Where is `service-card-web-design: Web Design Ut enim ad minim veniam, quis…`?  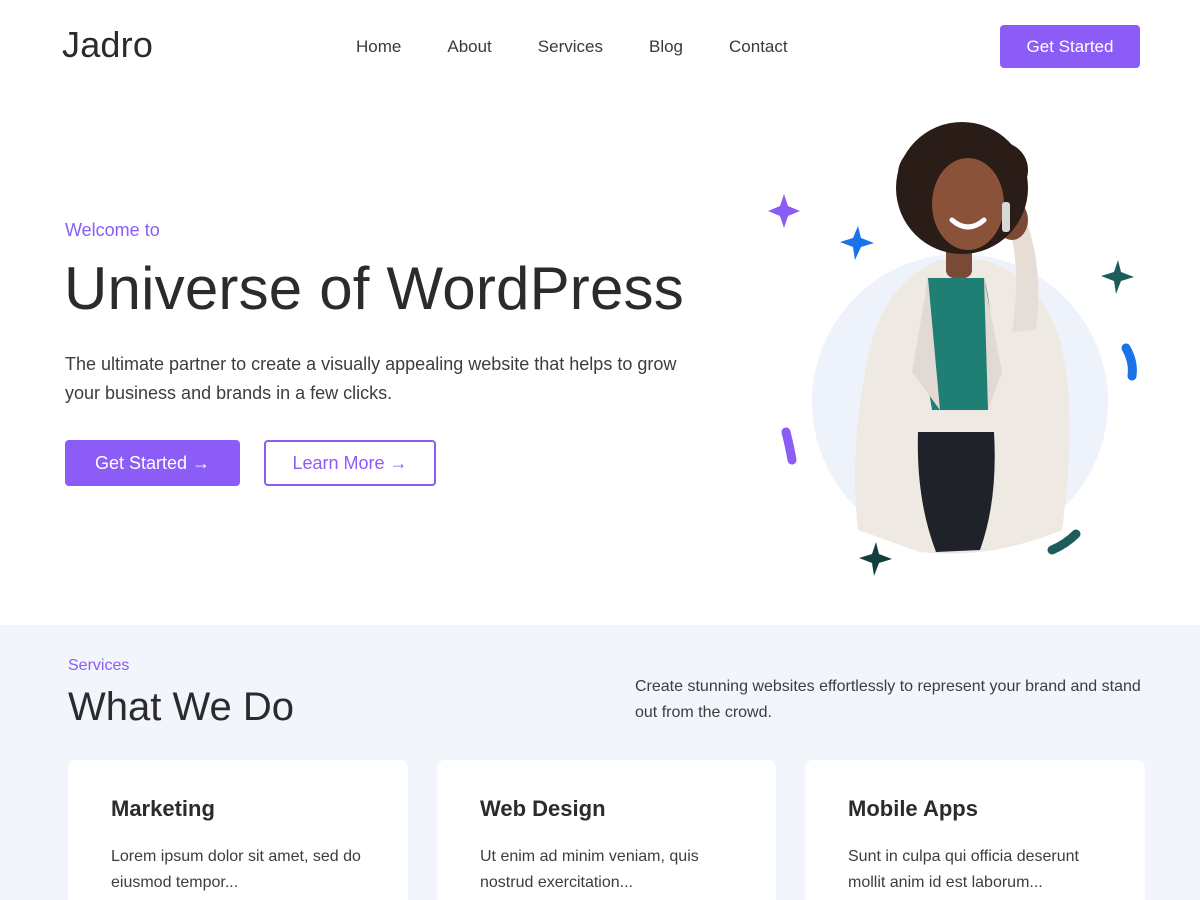 service-card-web-design: Web Design Ut enim ad minim veniam, quis… is located at coordinates (606, 830).